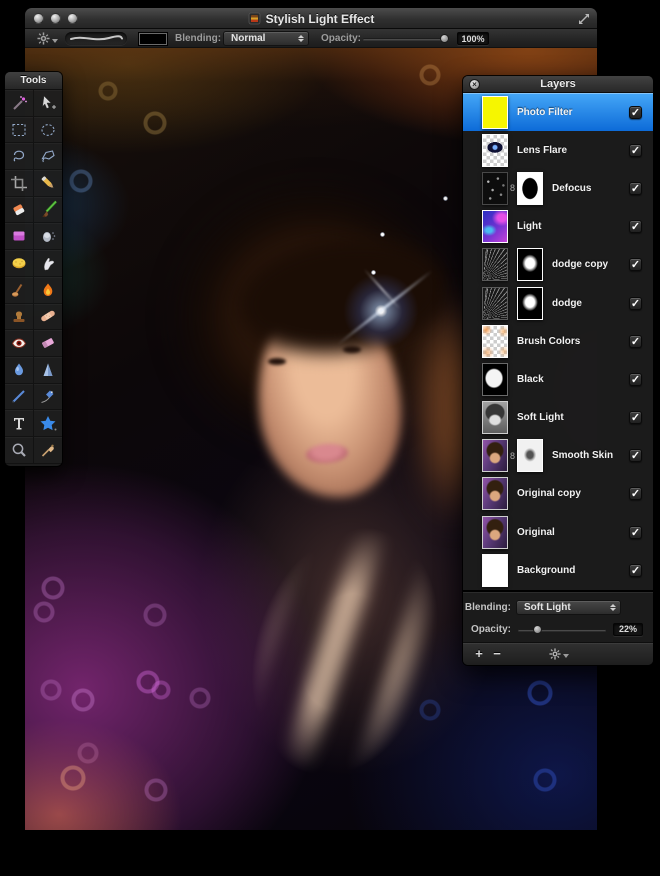  What do you see at coordinates (47, 157) in the screenshot?
I see `polygon-lasso-tool` at bounding box center [47, 157].